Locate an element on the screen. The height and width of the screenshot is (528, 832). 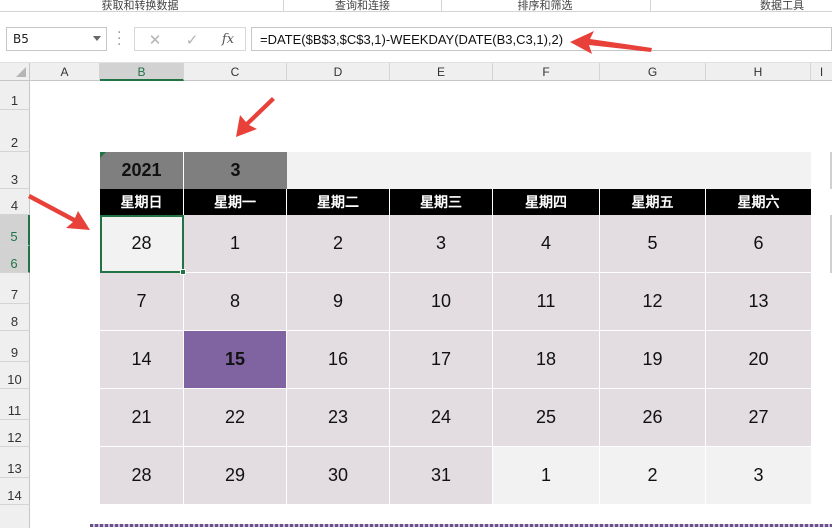
day-cell: 9 is located at coordinates (338, 302).